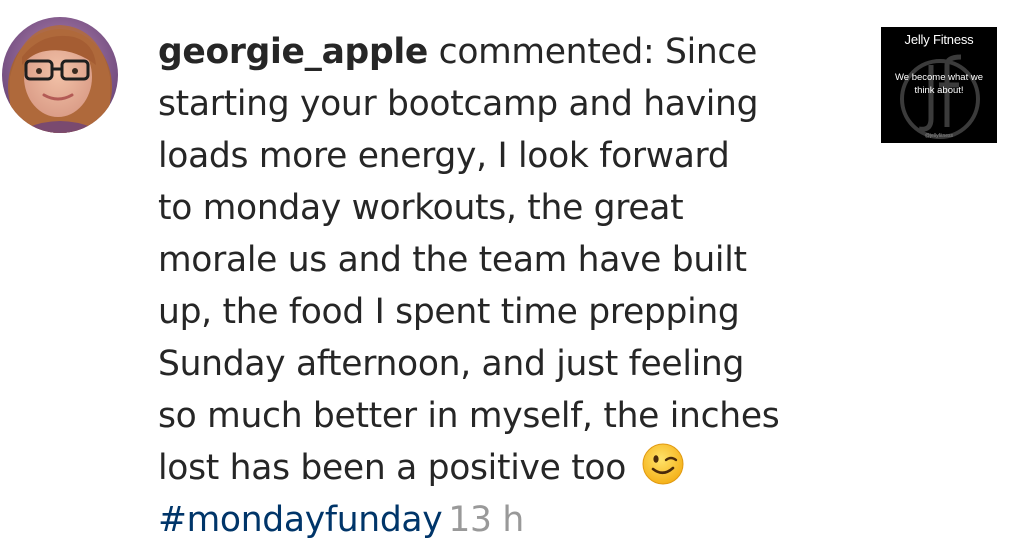 The image size is (1018, 551). What do you see at coordinates (451, 364) in the screenshot?
I see `comment-text: Sunday afternoon, and just feeling` at bounding box center [451, 364].